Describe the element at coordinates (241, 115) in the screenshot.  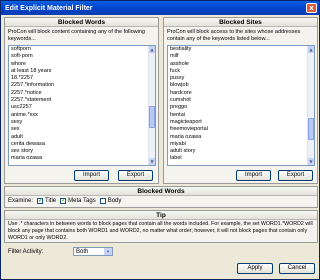
I see `list-item: hentai` at that location.